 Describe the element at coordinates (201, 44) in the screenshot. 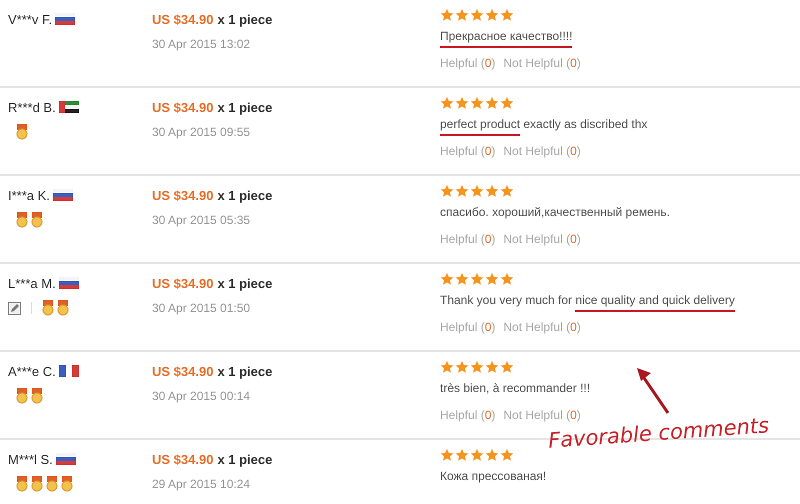

I see `review-date: 30 Apr 2015 13:02` at that location.